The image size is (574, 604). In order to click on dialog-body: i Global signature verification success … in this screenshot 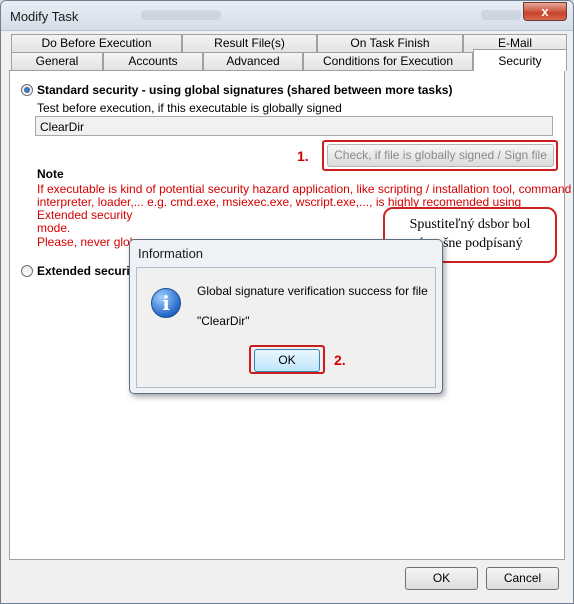, I will do `click(286, 327)`.